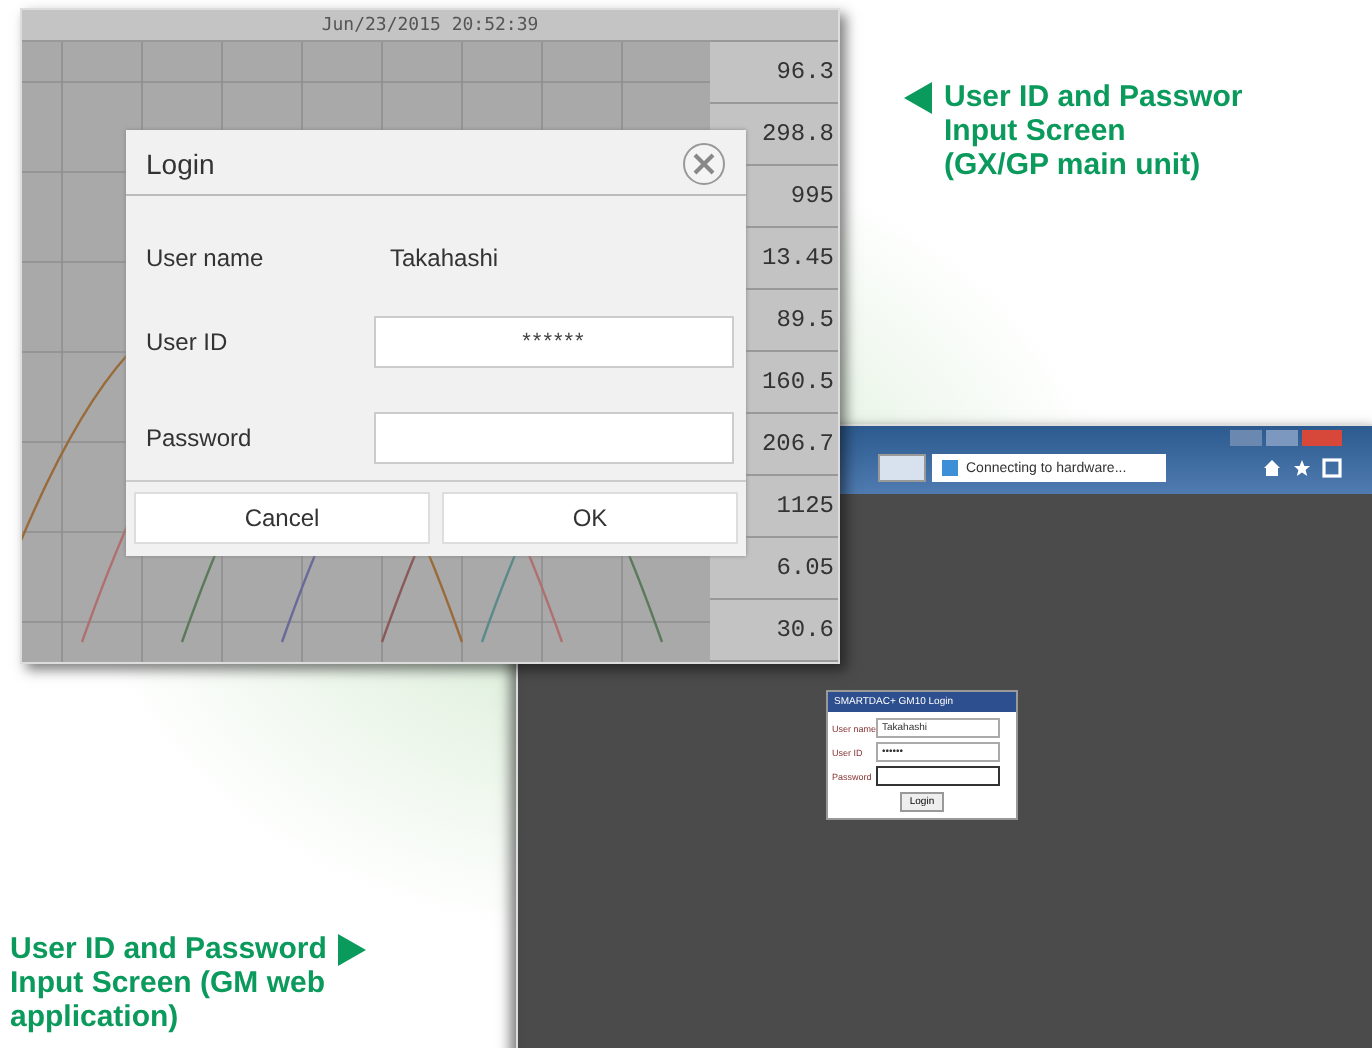 The image size is (1372, 1048). What do you see at coordinates (774, 631) in the screenshot?
I see `reading-value: 30.6` at bounding box center [774, 631].